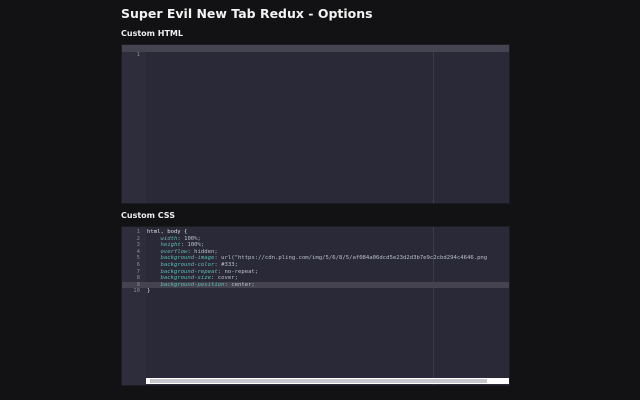 The image size is (640, 400). I want to click on value: center;, so click(241, 284).